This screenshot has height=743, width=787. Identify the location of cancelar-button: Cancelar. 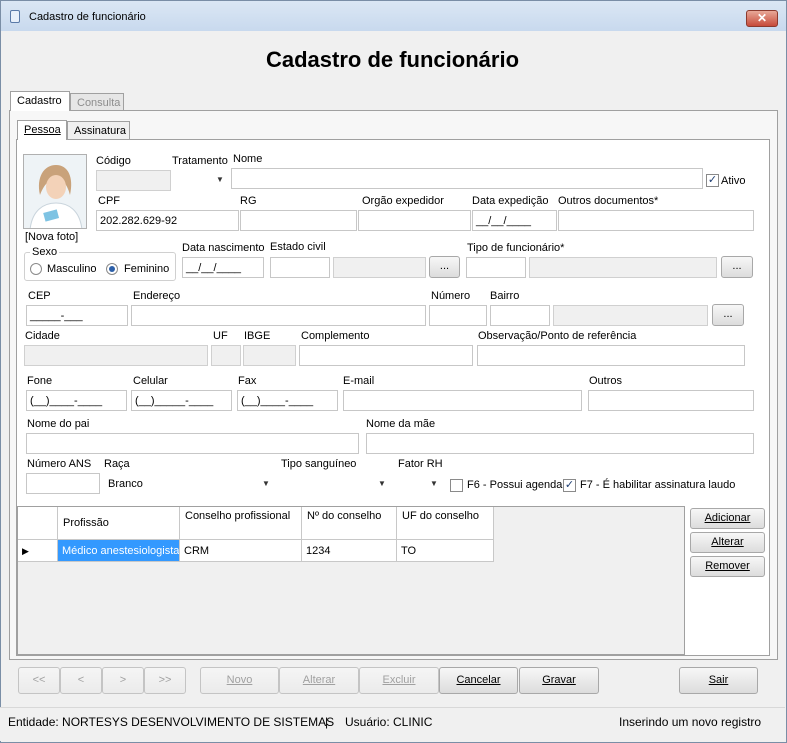
(478, 680).